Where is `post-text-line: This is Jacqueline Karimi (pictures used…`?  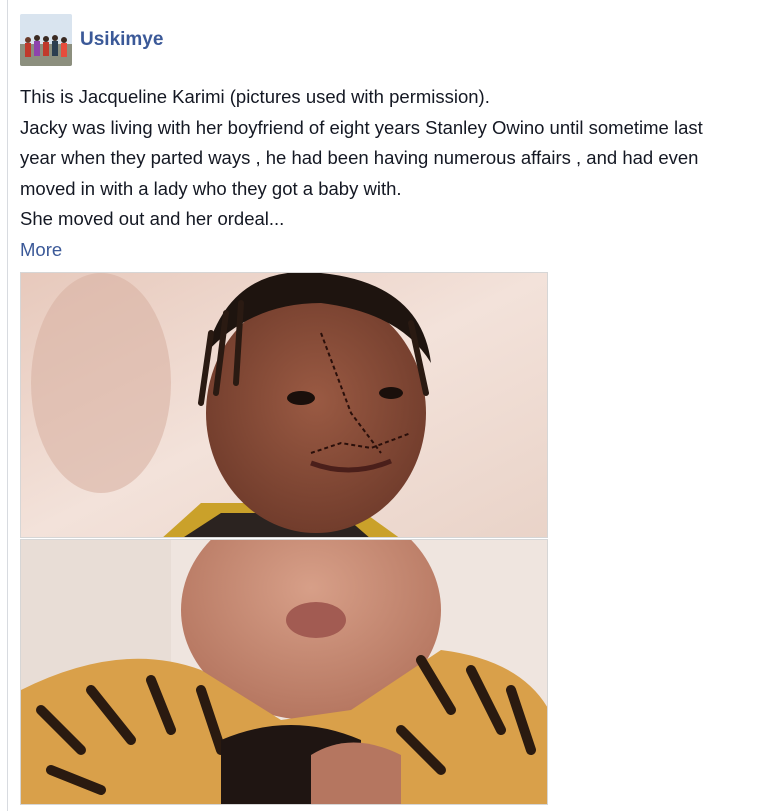
post-text-line: This is Jacqueline Karimi (pictures used… is located at coordinates (255, 96).